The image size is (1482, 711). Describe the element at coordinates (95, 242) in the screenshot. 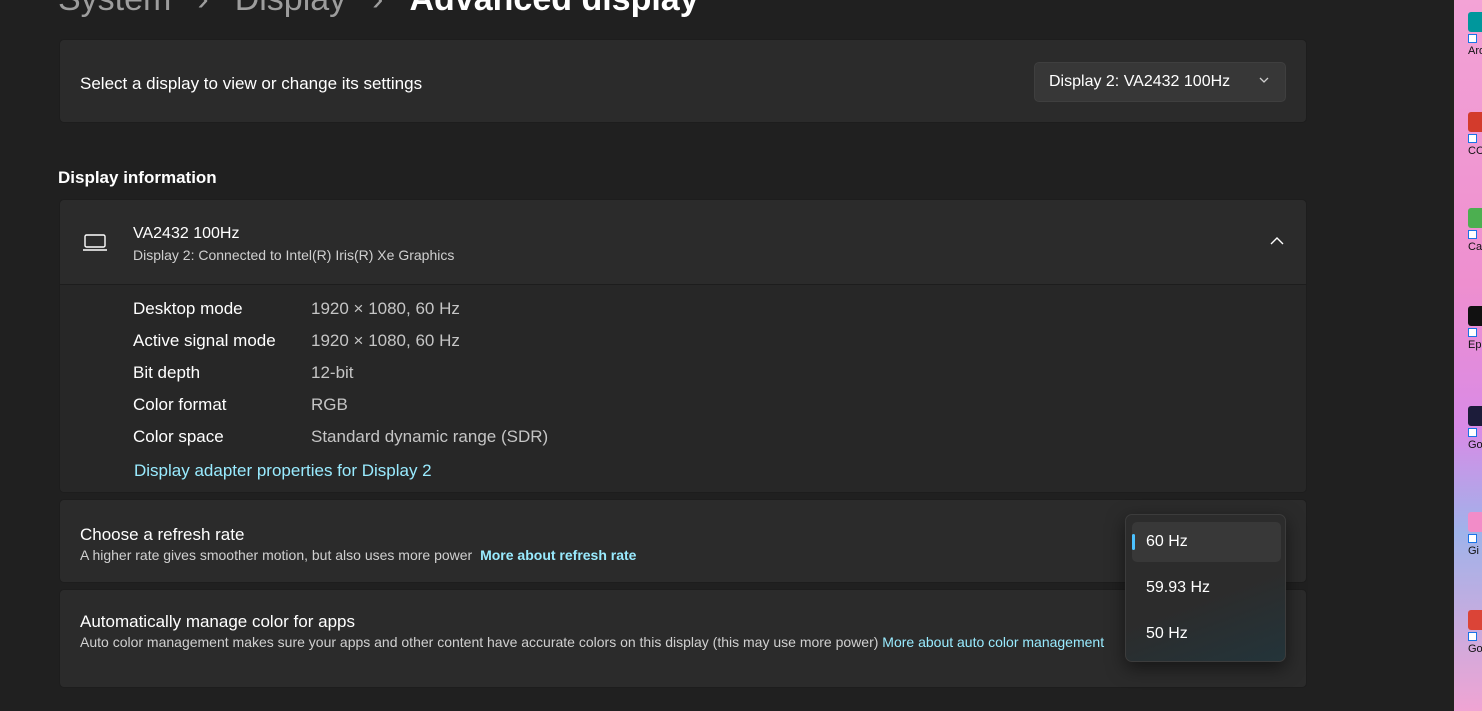

I see `laptop-icon` at that location.